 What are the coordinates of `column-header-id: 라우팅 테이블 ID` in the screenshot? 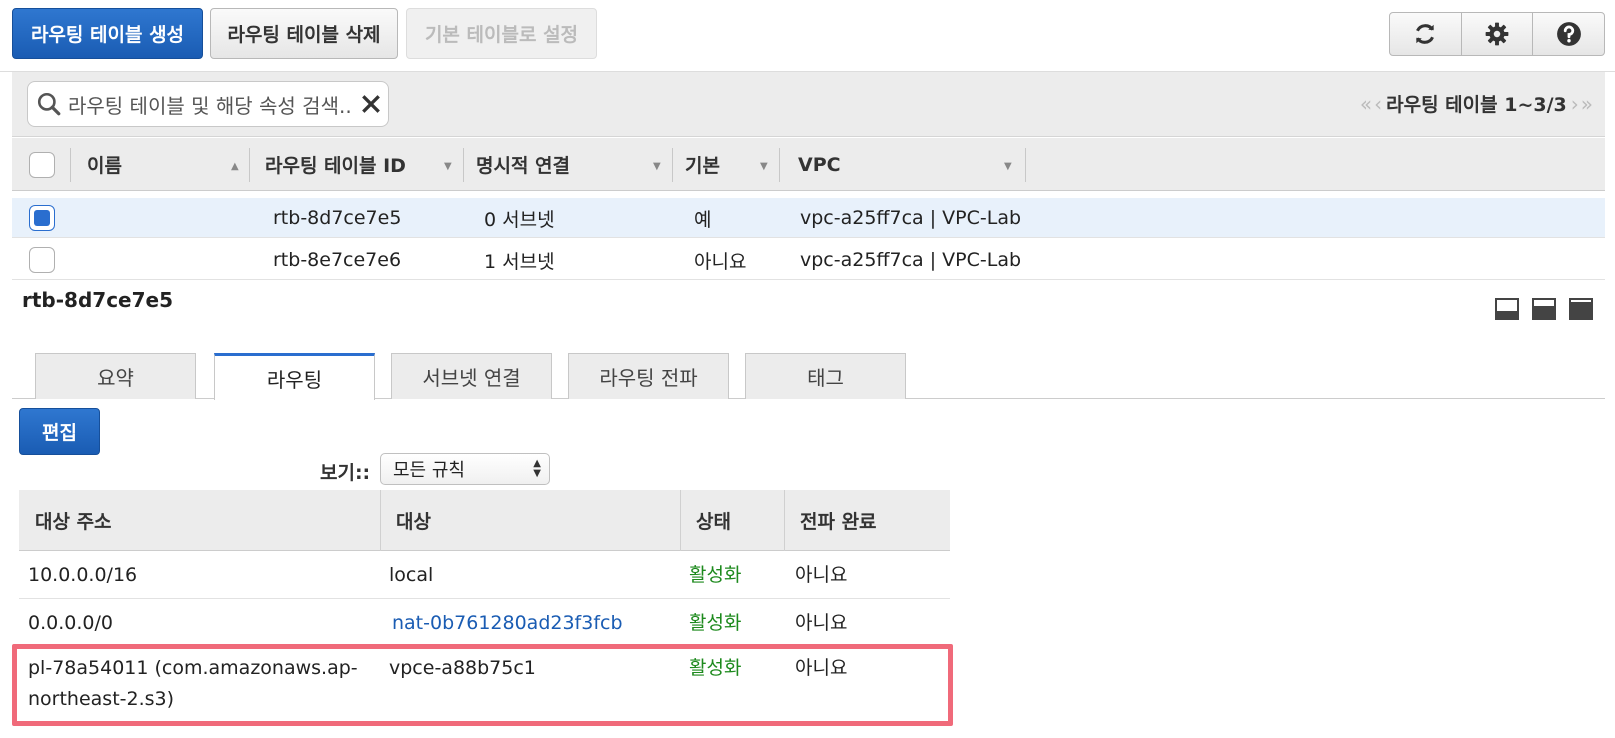 It's located at (335, 164).